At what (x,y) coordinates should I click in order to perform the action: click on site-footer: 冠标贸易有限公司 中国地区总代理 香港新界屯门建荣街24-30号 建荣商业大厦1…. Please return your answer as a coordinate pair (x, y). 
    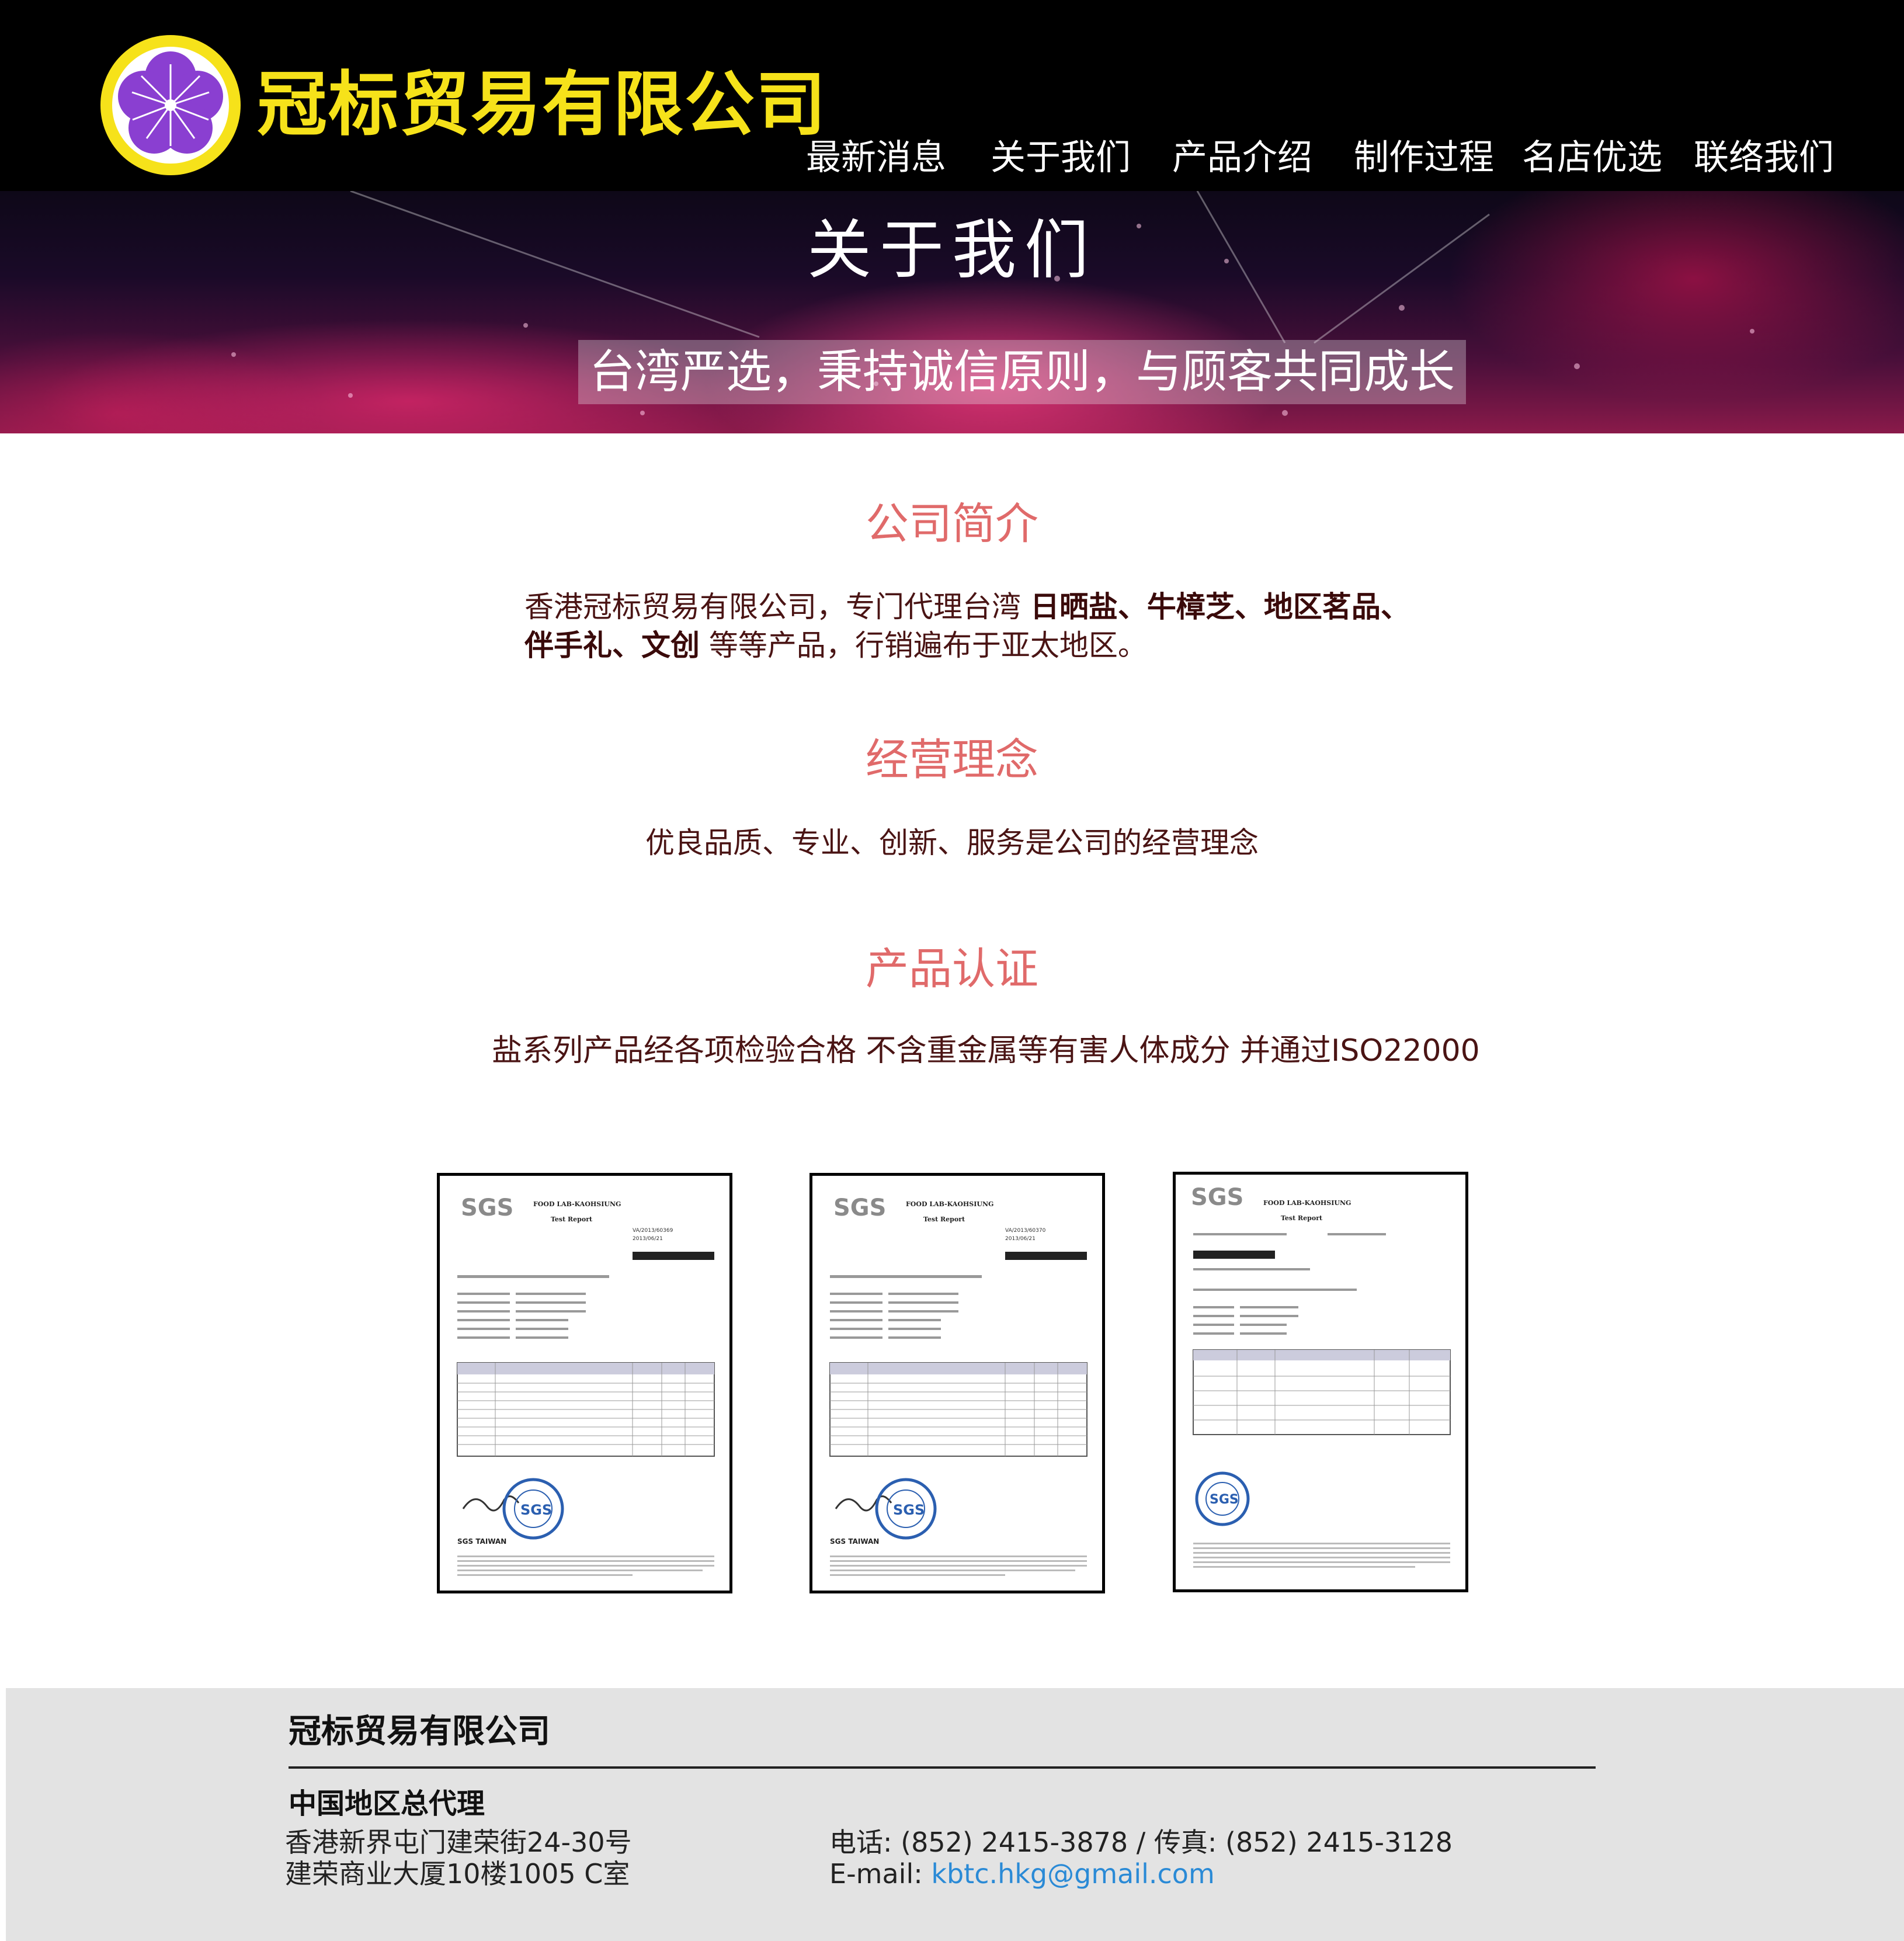
    Looking at the image, I should click on (955, 1815).